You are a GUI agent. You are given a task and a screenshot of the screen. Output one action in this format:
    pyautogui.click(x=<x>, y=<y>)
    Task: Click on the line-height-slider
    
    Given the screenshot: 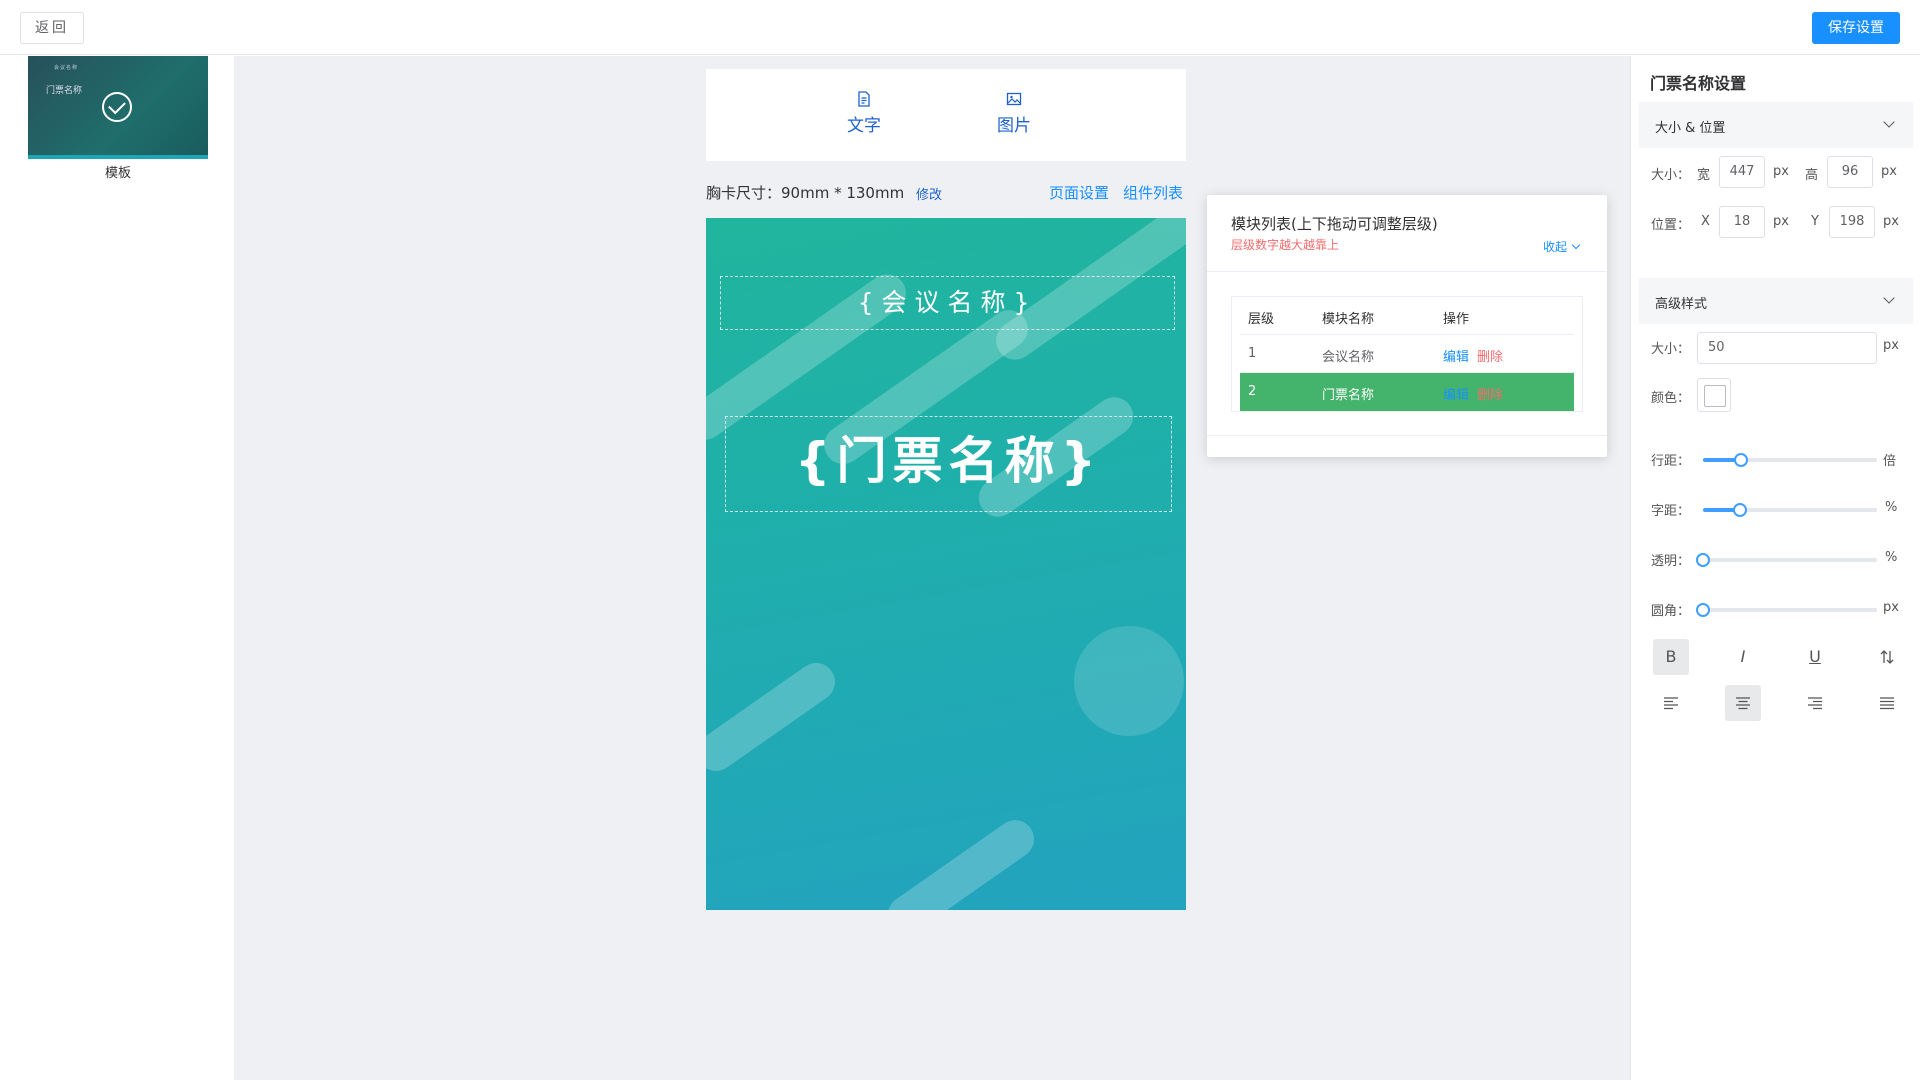 What is the action you would take?
    pyautogui.click(x=1790, y=460)
    